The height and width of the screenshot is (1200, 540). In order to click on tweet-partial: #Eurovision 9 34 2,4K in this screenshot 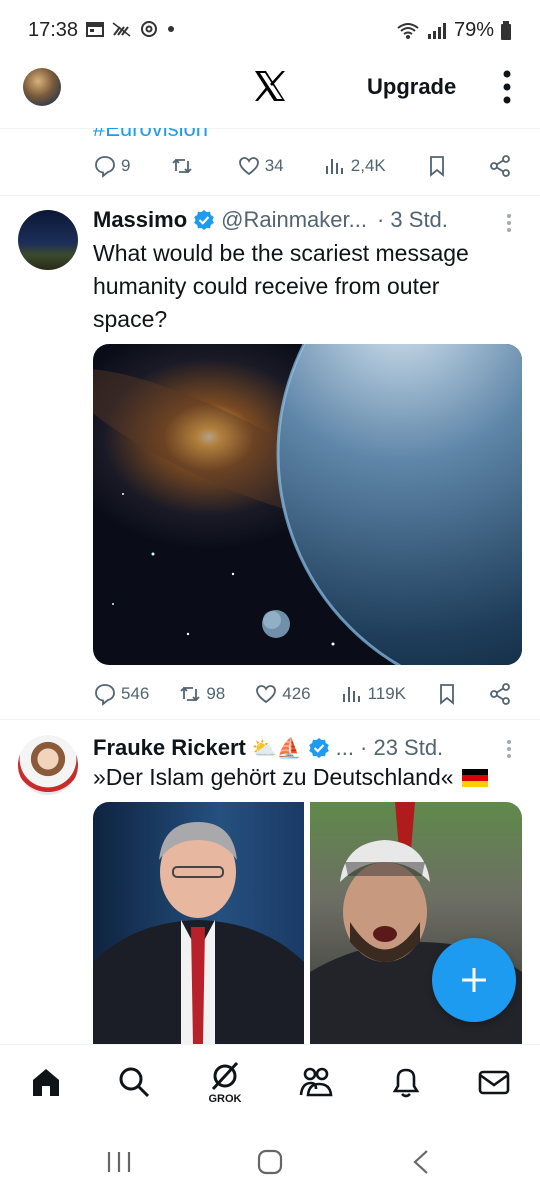, I will do `click(270, 162)`.